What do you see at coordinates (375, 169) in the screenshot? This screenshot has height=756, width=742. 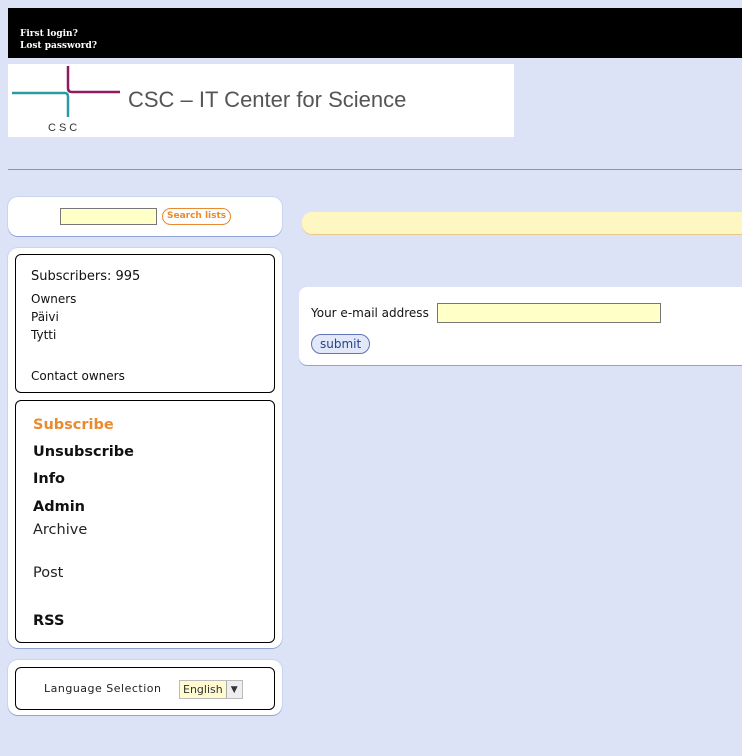 I see `header-divider` at bounding box center [375, 169].